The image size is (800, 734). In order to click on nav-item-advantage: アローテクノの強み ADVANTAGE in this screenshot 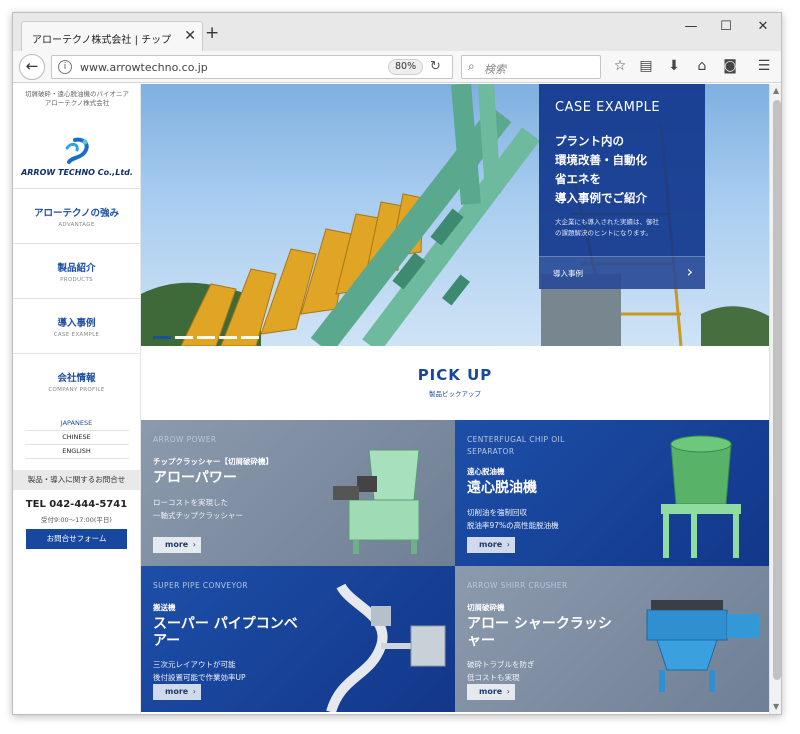, I will do `click(76, 215)`.